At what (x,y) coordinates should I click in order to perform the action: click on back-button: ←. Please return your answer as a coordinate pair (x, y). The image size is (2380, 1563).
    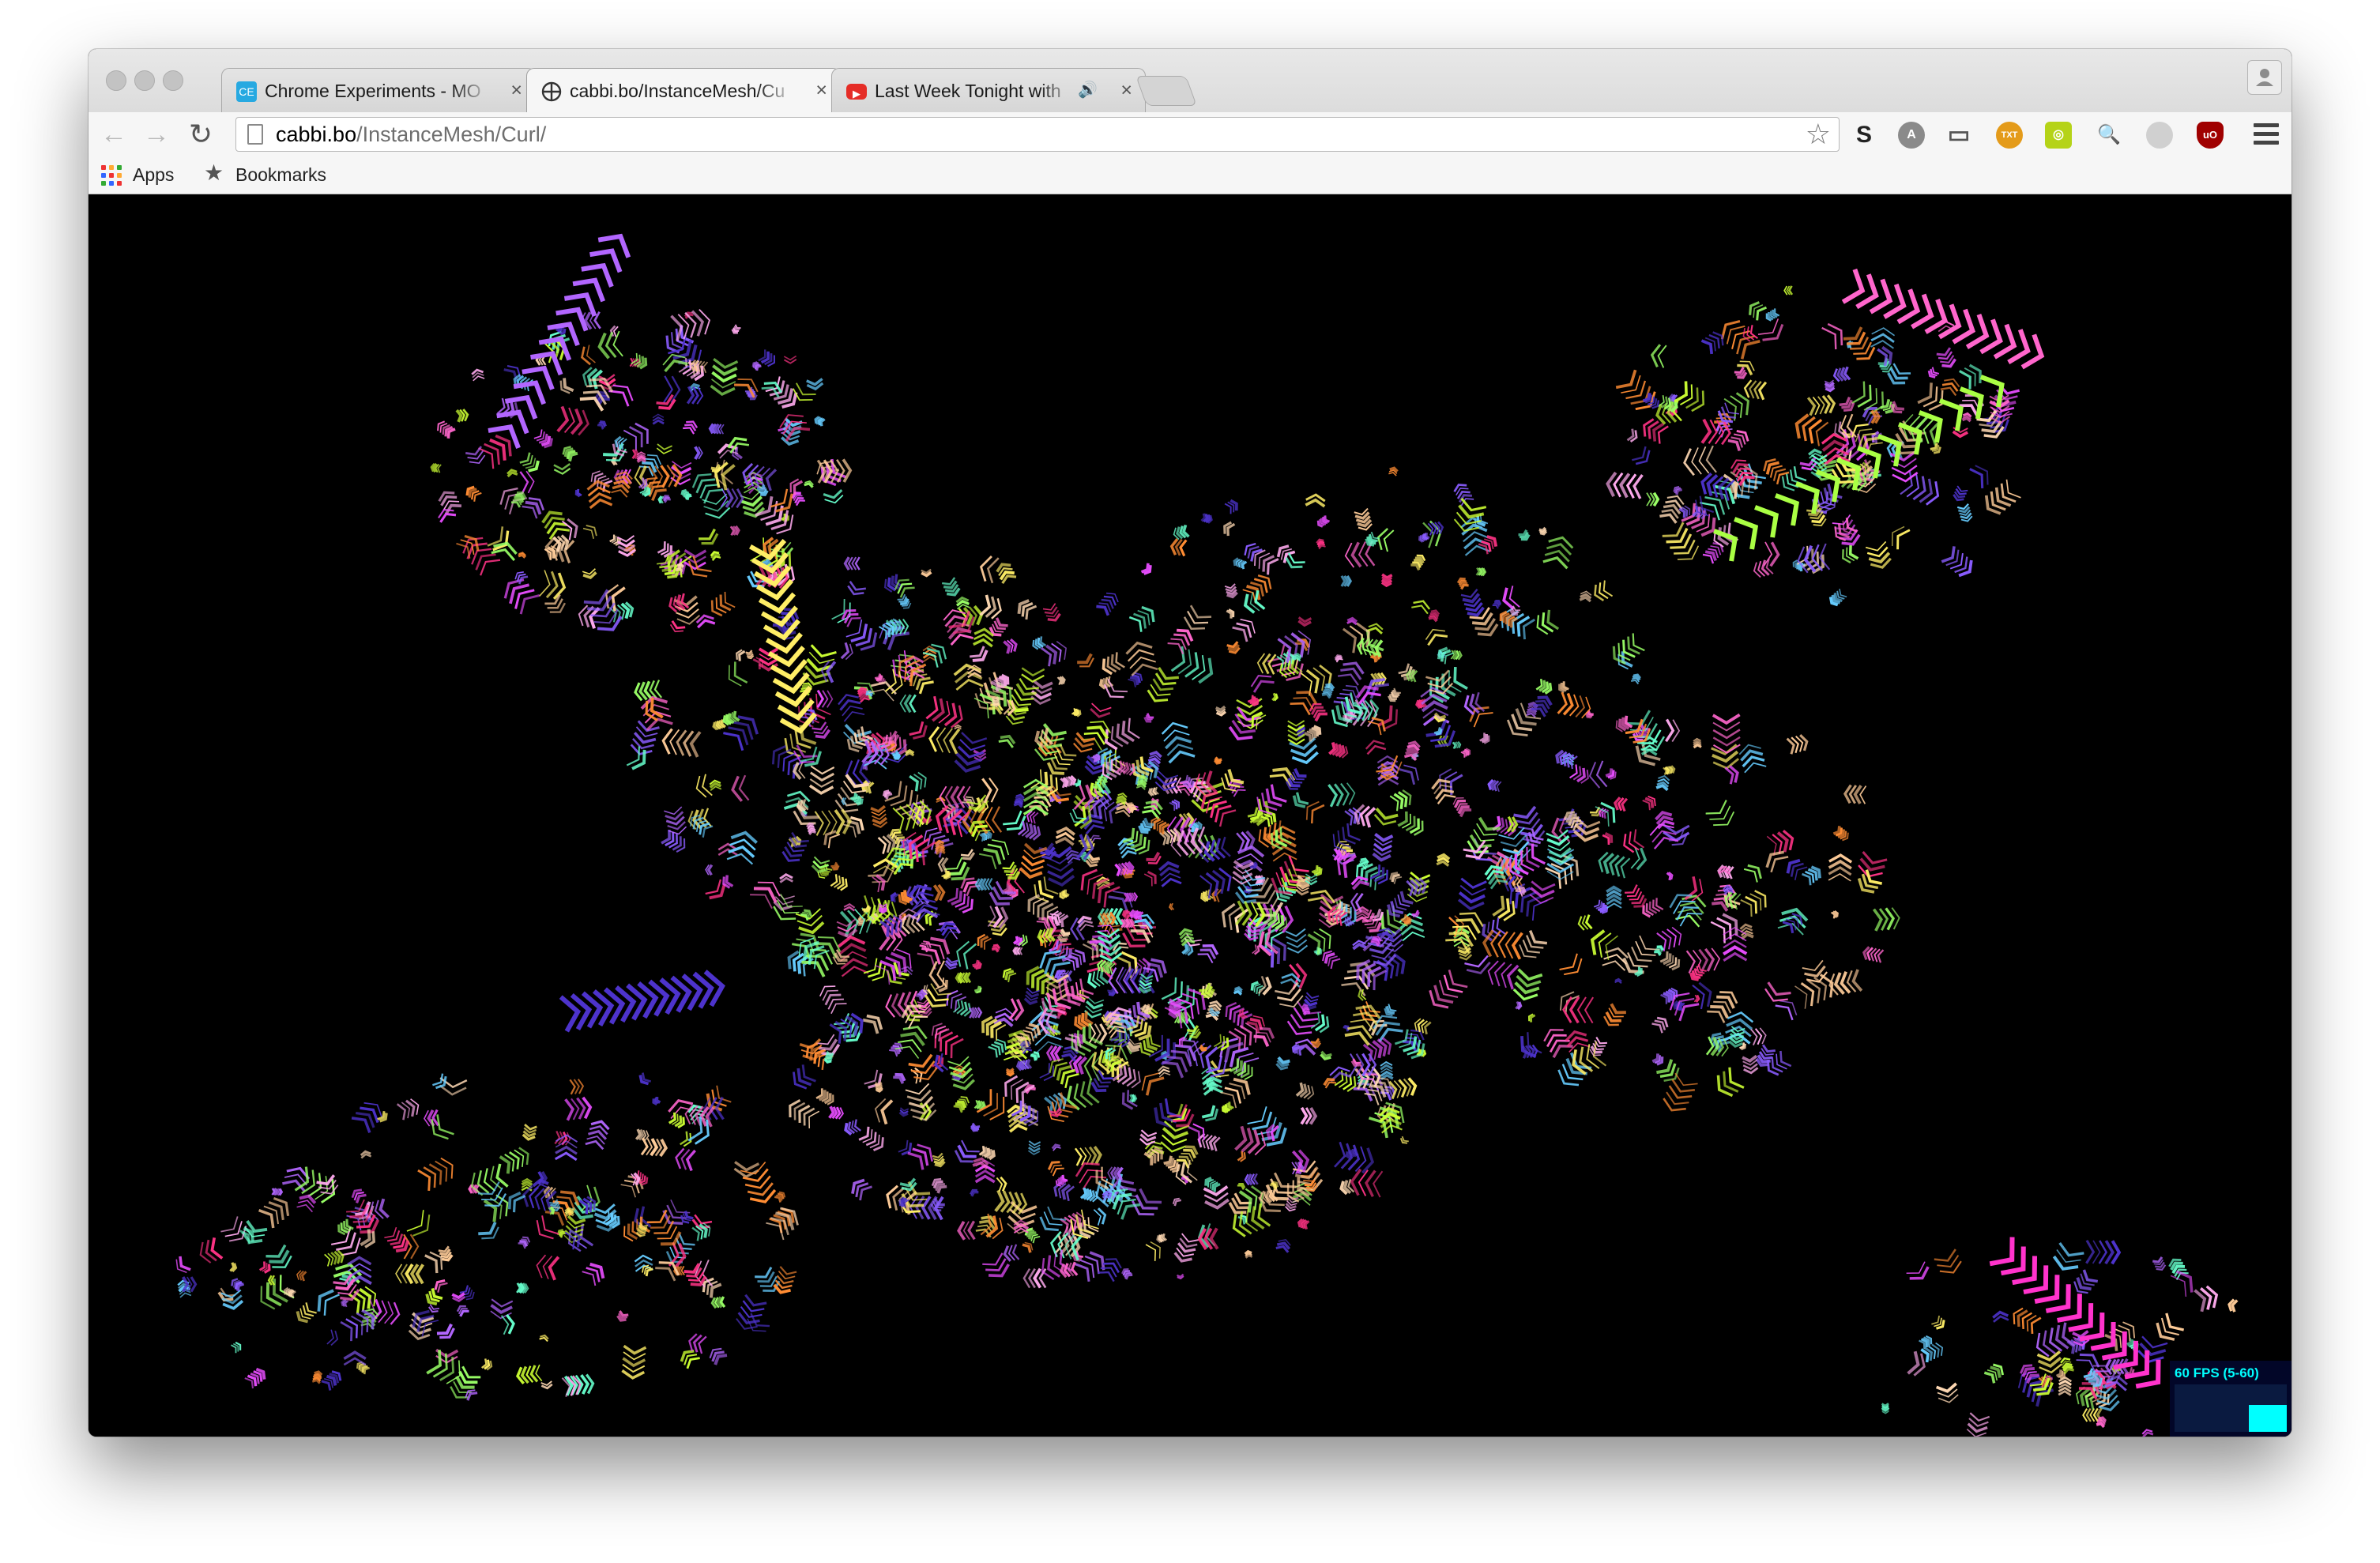
    Looking at the image, I should click on (114, 134).